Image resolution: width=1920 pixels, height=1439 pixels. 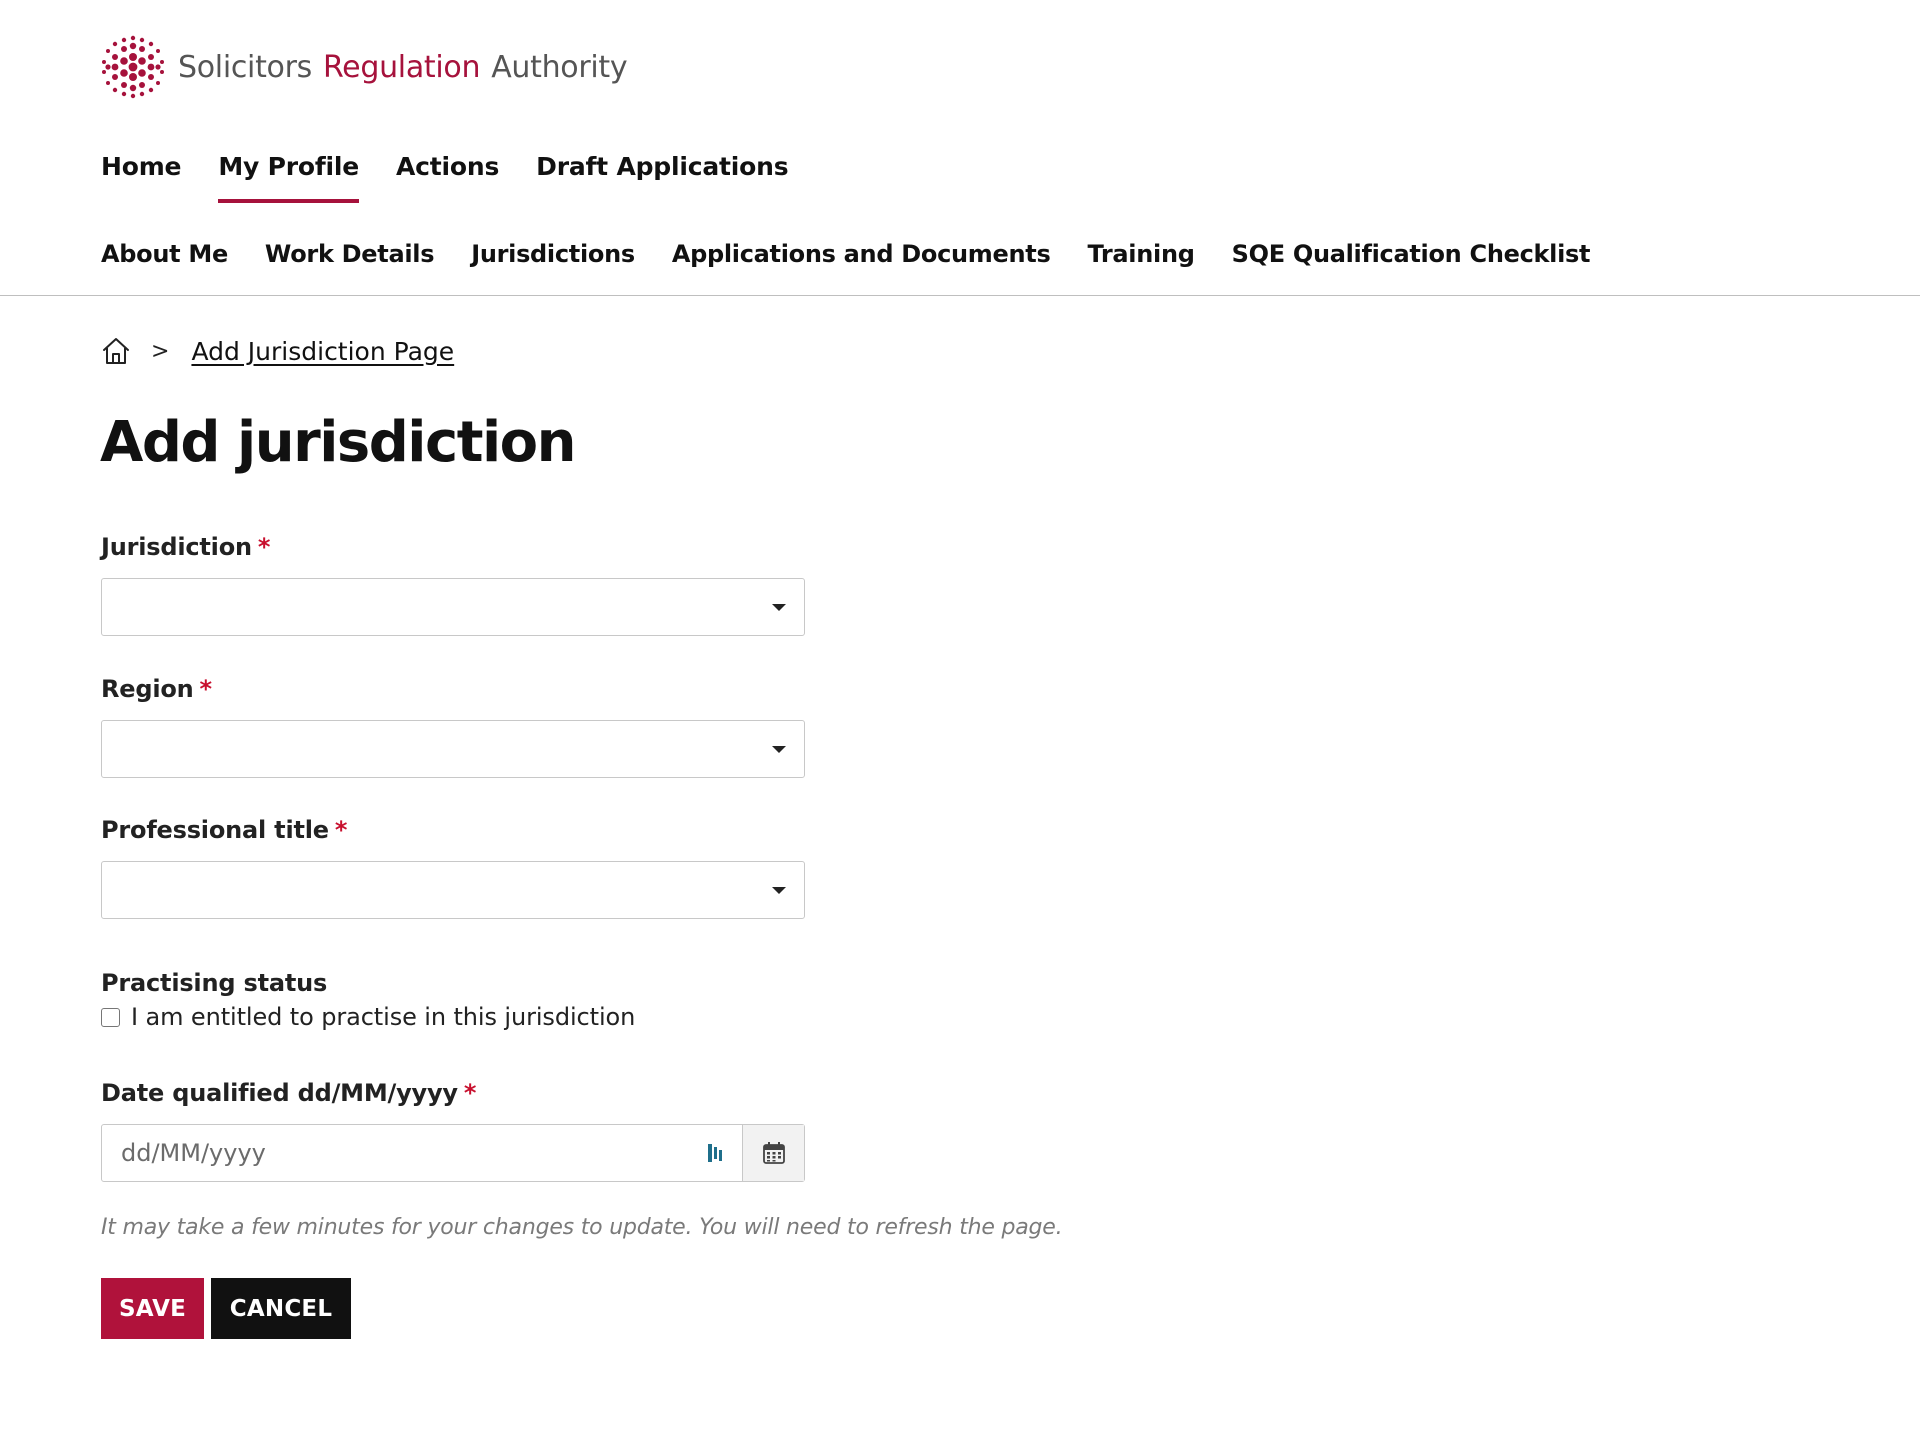 I want to click on home-icon, so click(x=116, y=351).